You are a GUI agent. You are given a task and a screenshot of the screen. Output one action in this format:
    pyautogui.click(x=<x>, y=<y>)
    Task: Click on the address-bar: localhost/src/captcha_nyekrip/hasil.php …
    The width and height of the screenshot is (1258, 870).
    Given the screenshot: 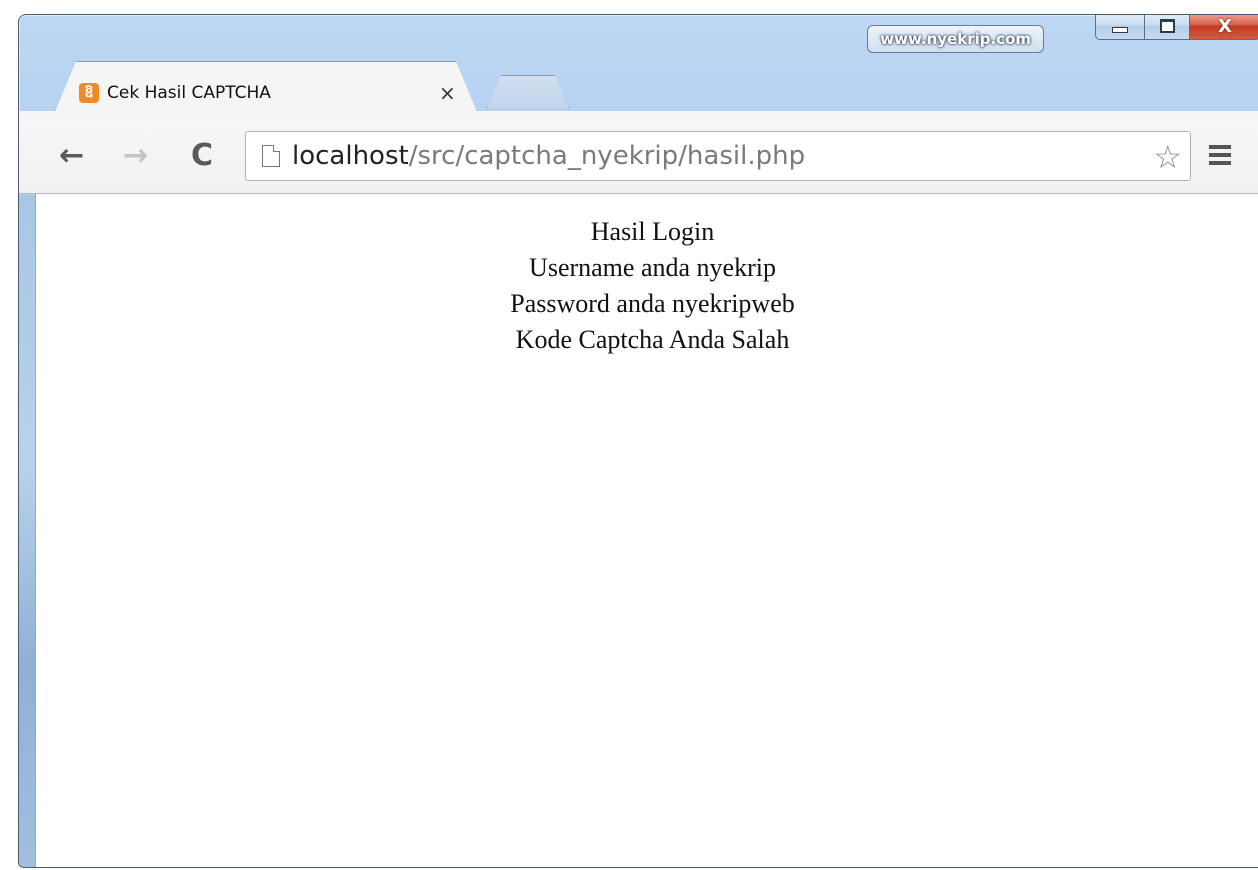 What is the action you would take?
    pyautogui.click(x=718, y=156)
    